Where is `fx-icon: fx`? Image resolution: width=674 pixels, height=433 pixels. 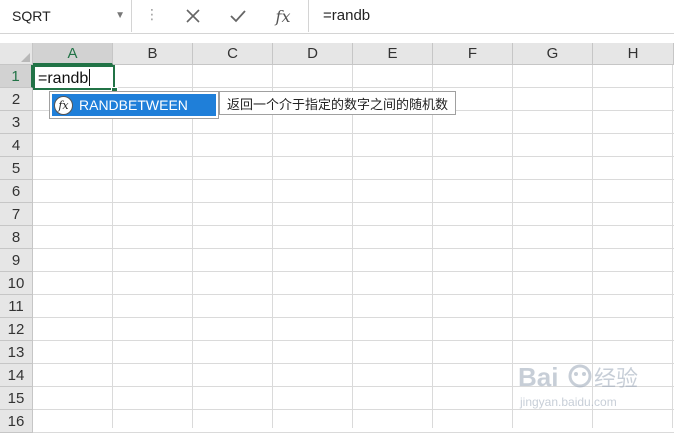
fx-icon: fx is located at coordinates (283, 16).